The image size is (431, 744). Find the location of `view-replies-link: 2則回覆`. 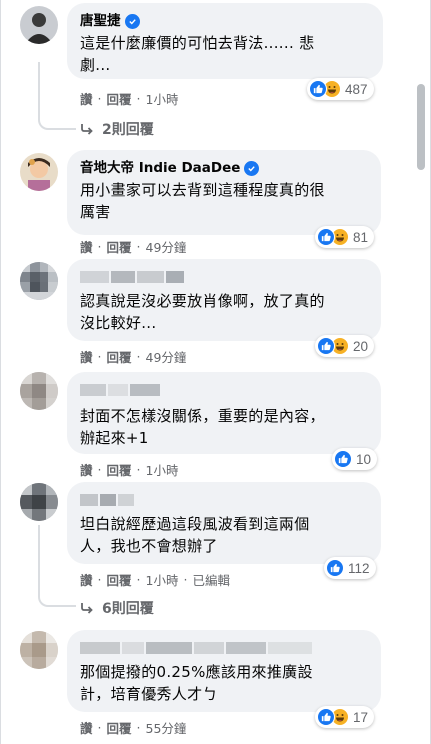

view-replies-link: 2則回覆 is located at coordinates (117, 129).